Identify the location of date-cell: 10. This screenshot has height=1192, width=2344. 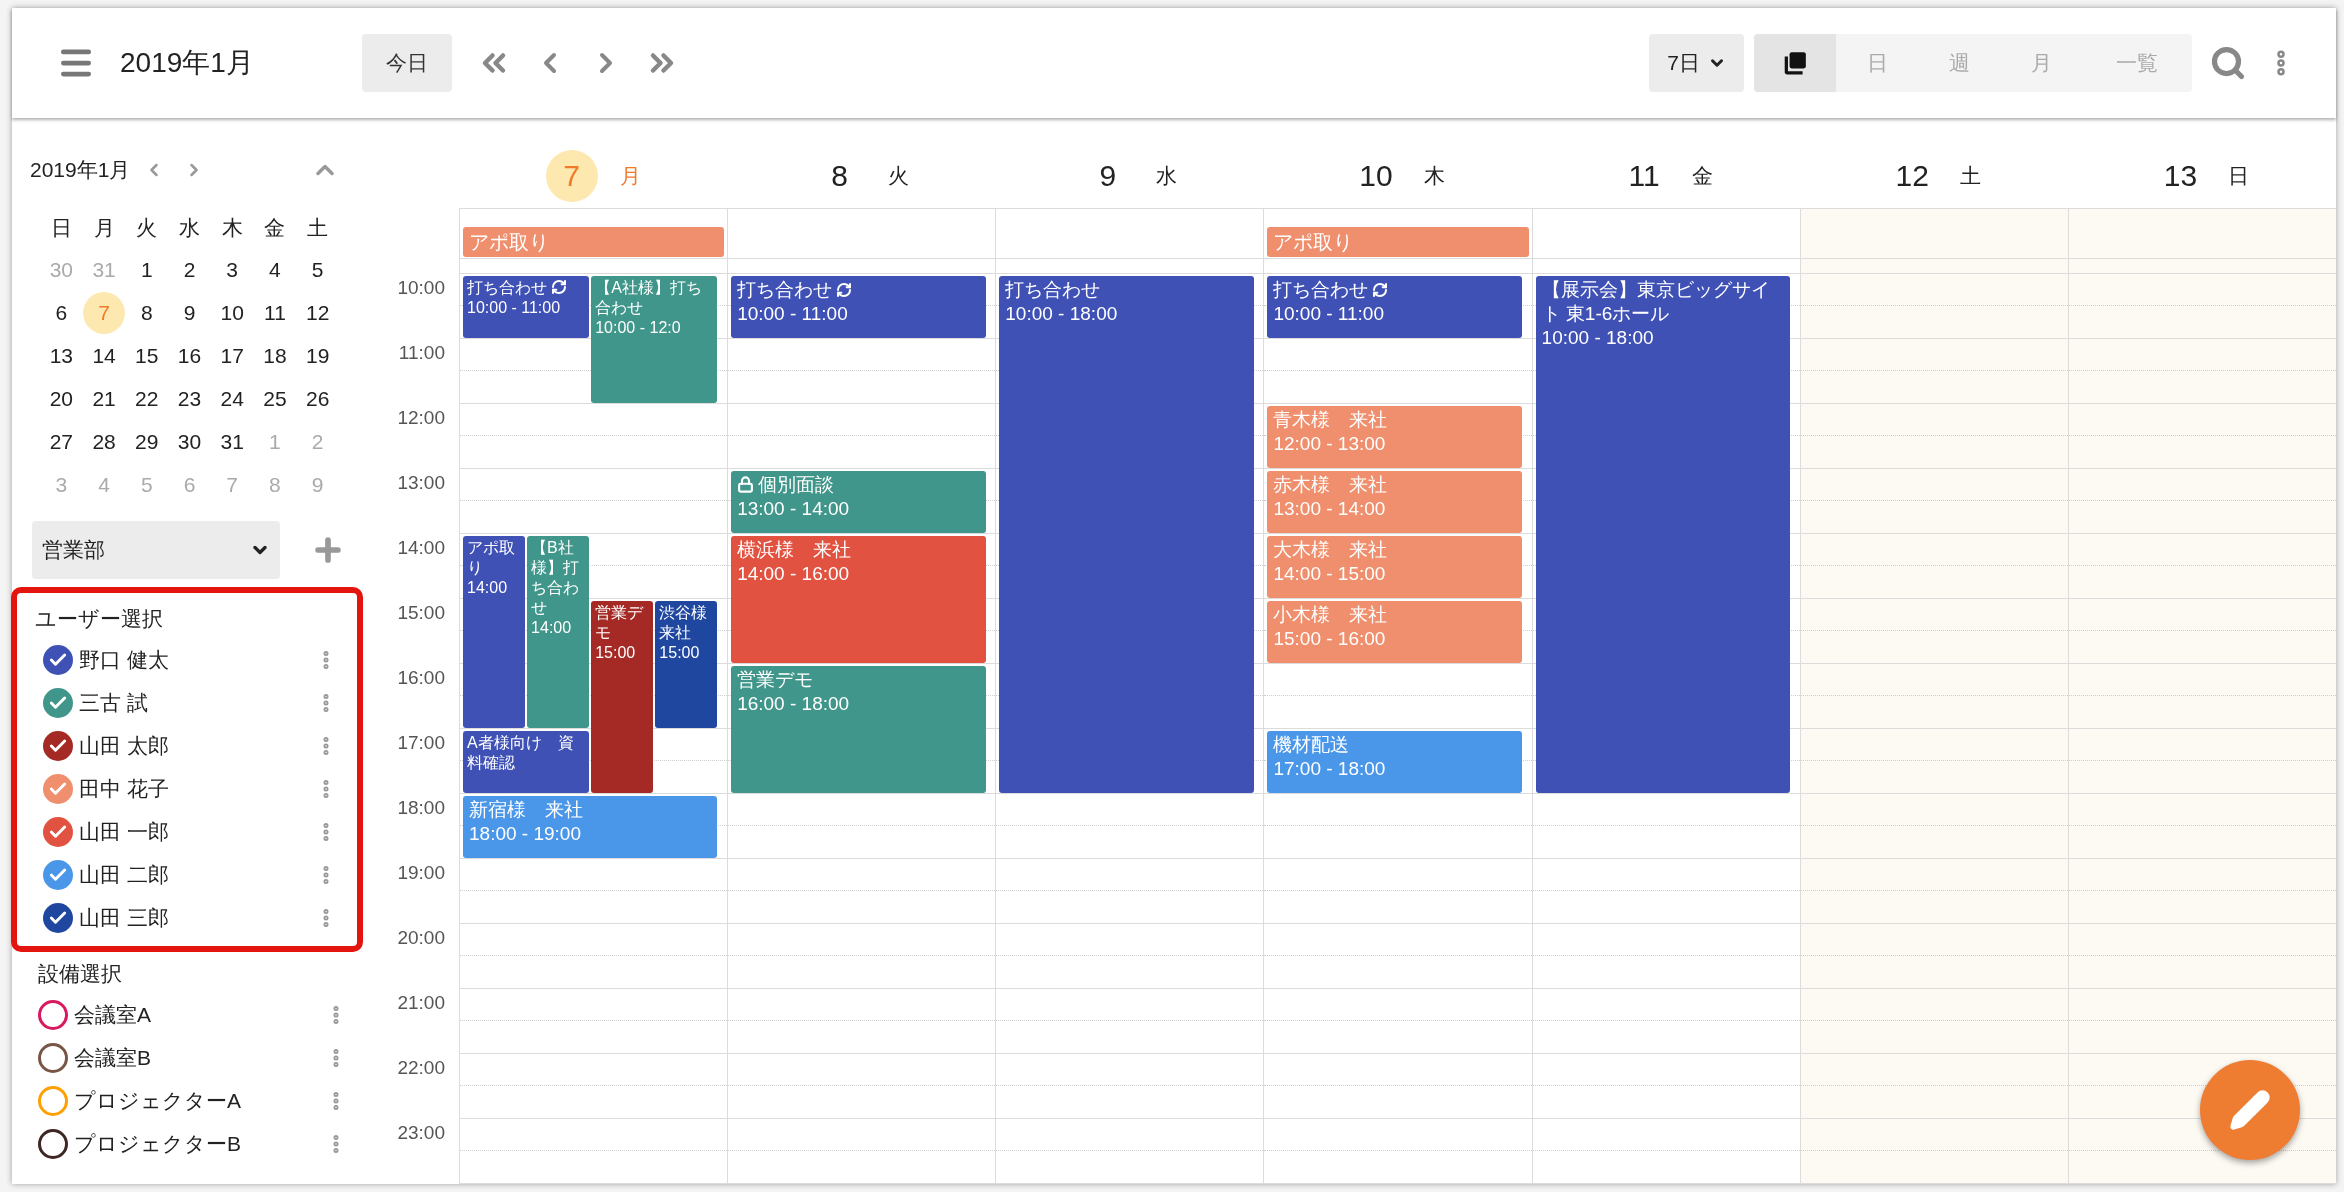
(232, 313).